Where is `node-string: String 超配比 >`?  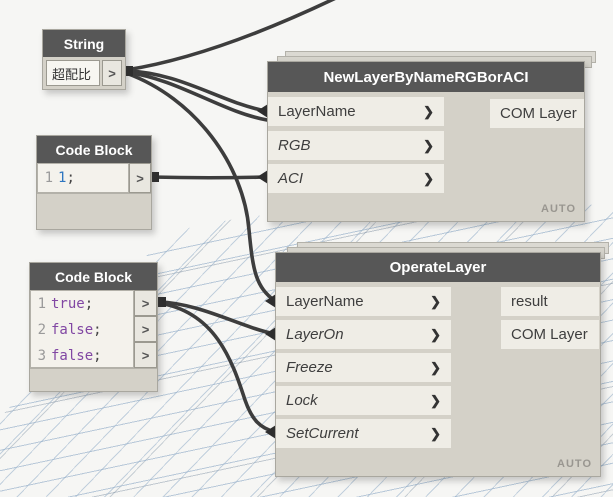
node-string: String 超配比 > is located at coordinates (84, 59).